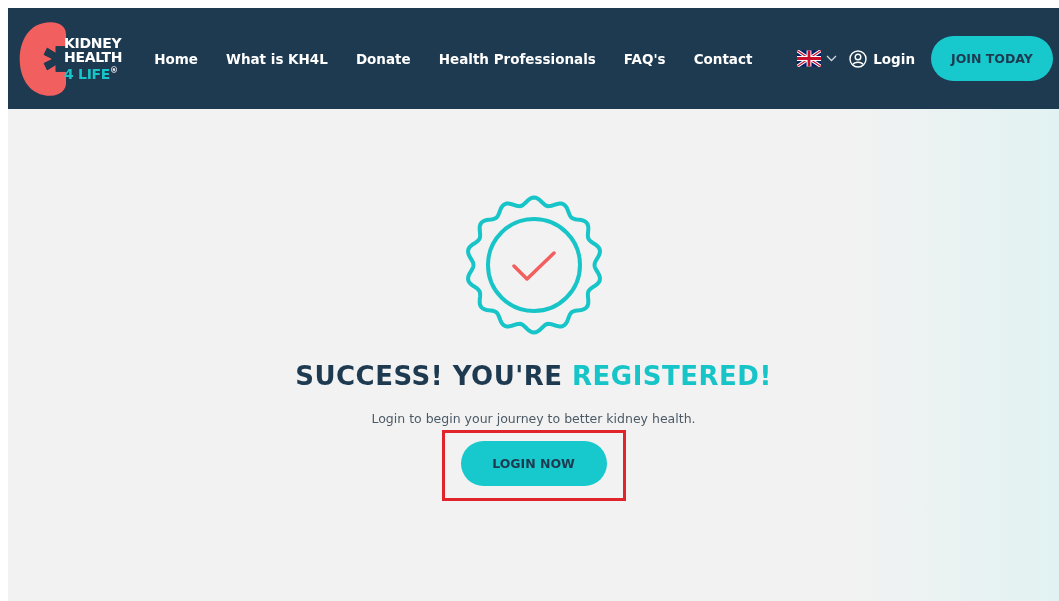 This screenshot has height=601, width=1059. I want to click on checkmark-seal-icon, so click(533, 265).